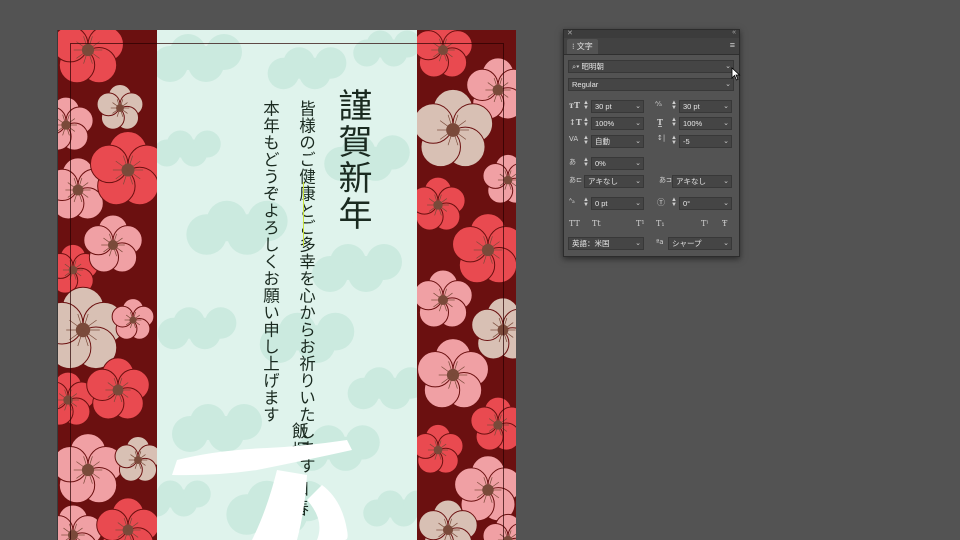 The height and width of the screenshot is (540, 960). I want to click on rotation-stepper: ▲ ▼, so click(674, 202).